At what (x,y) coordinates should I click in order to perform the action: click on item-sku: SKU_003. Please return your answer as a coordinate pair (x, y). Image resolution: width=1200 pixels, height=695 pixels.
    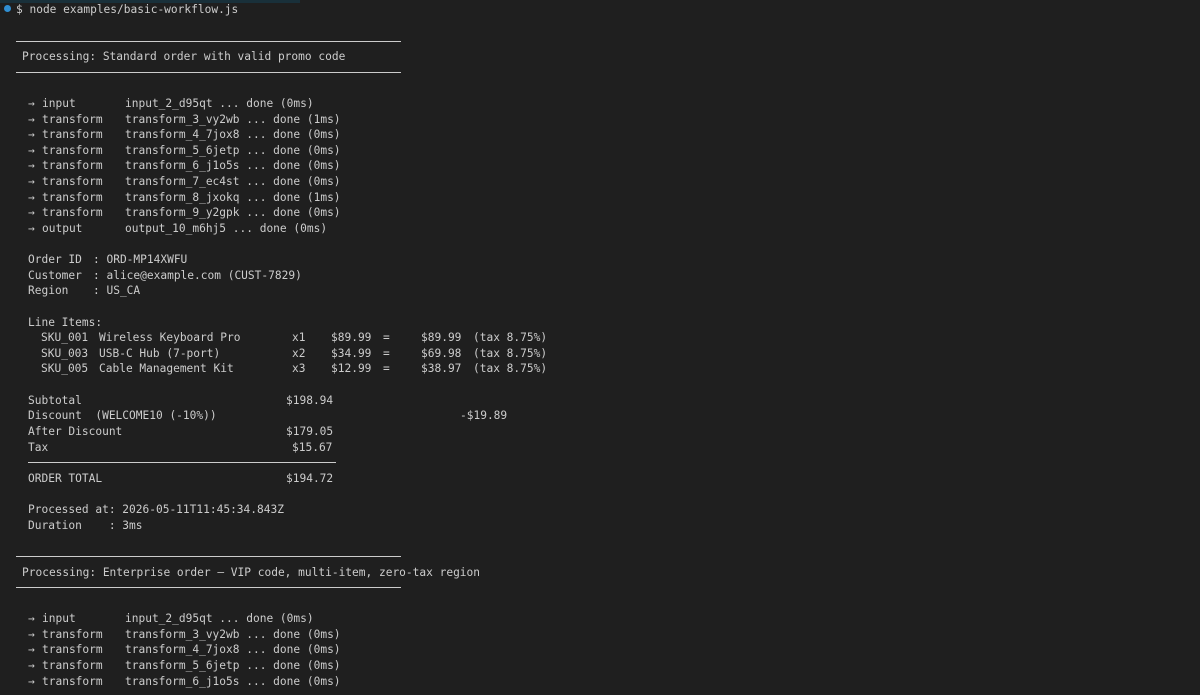
    Looking at the image, I should click on (65, 353).